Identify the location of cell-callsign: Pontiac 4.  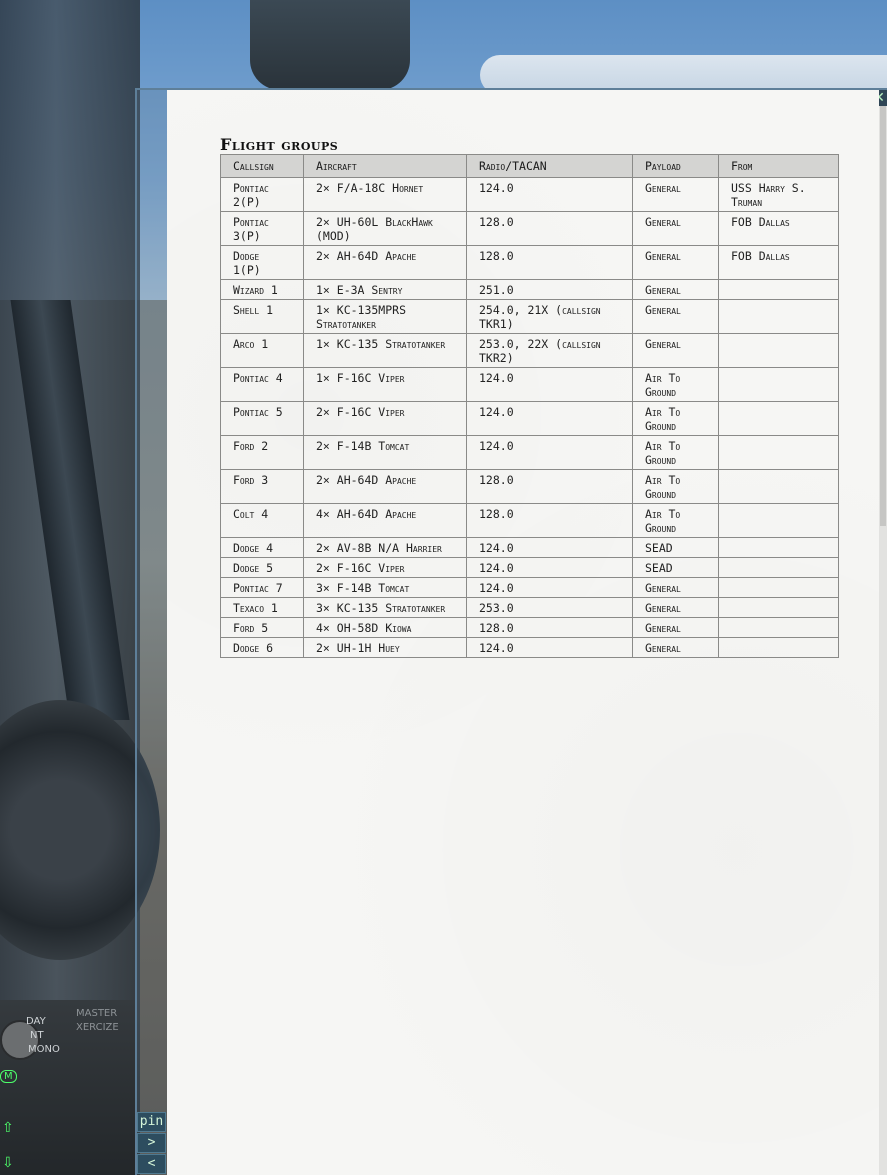
(262, 384).